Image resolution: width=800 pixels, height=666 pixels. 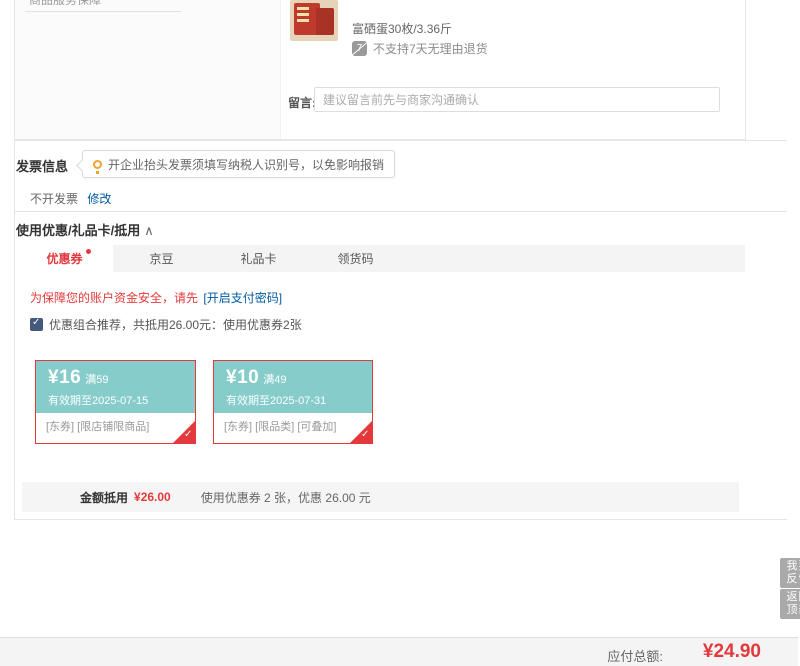 I want to click on coupon-threshold: 满49, so click(x=275, y=380).